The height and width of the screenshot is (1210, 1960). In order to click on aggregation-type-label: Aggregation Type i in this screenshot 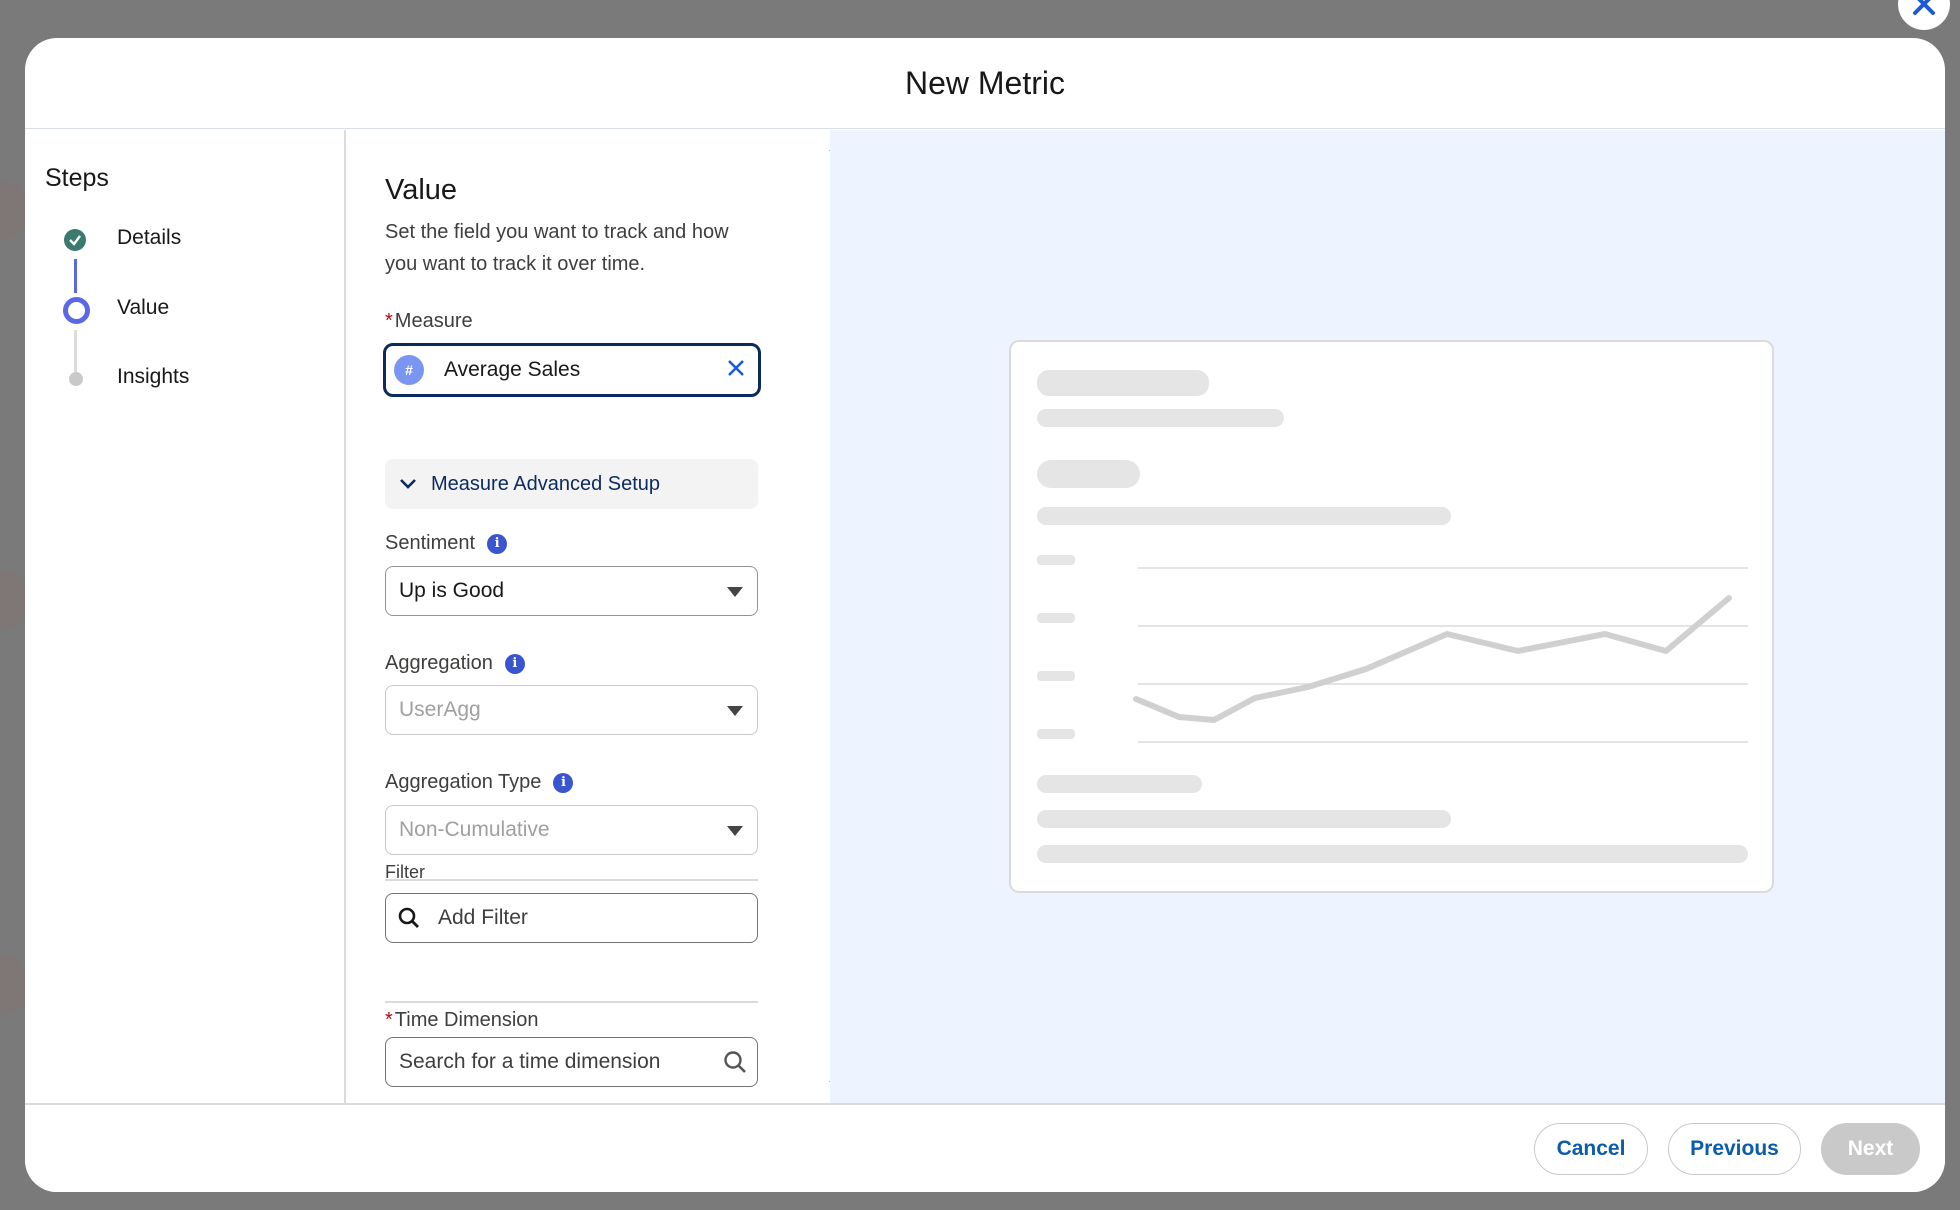, I will do `click(479, 782)`.